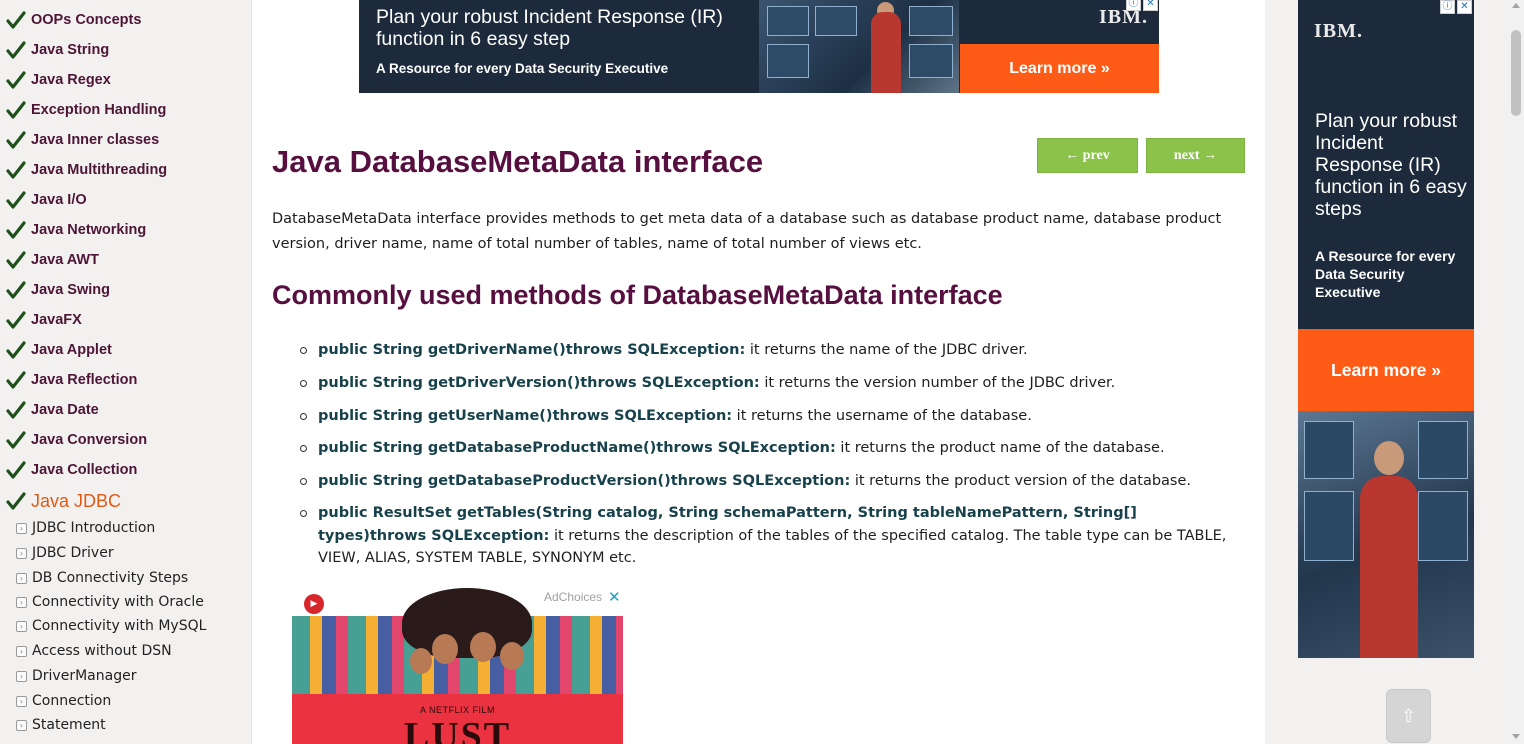 The width and height of the screenshot is (1524, 744). I want to click on sidebar-subitem-label: Connection, so click(72, 701).